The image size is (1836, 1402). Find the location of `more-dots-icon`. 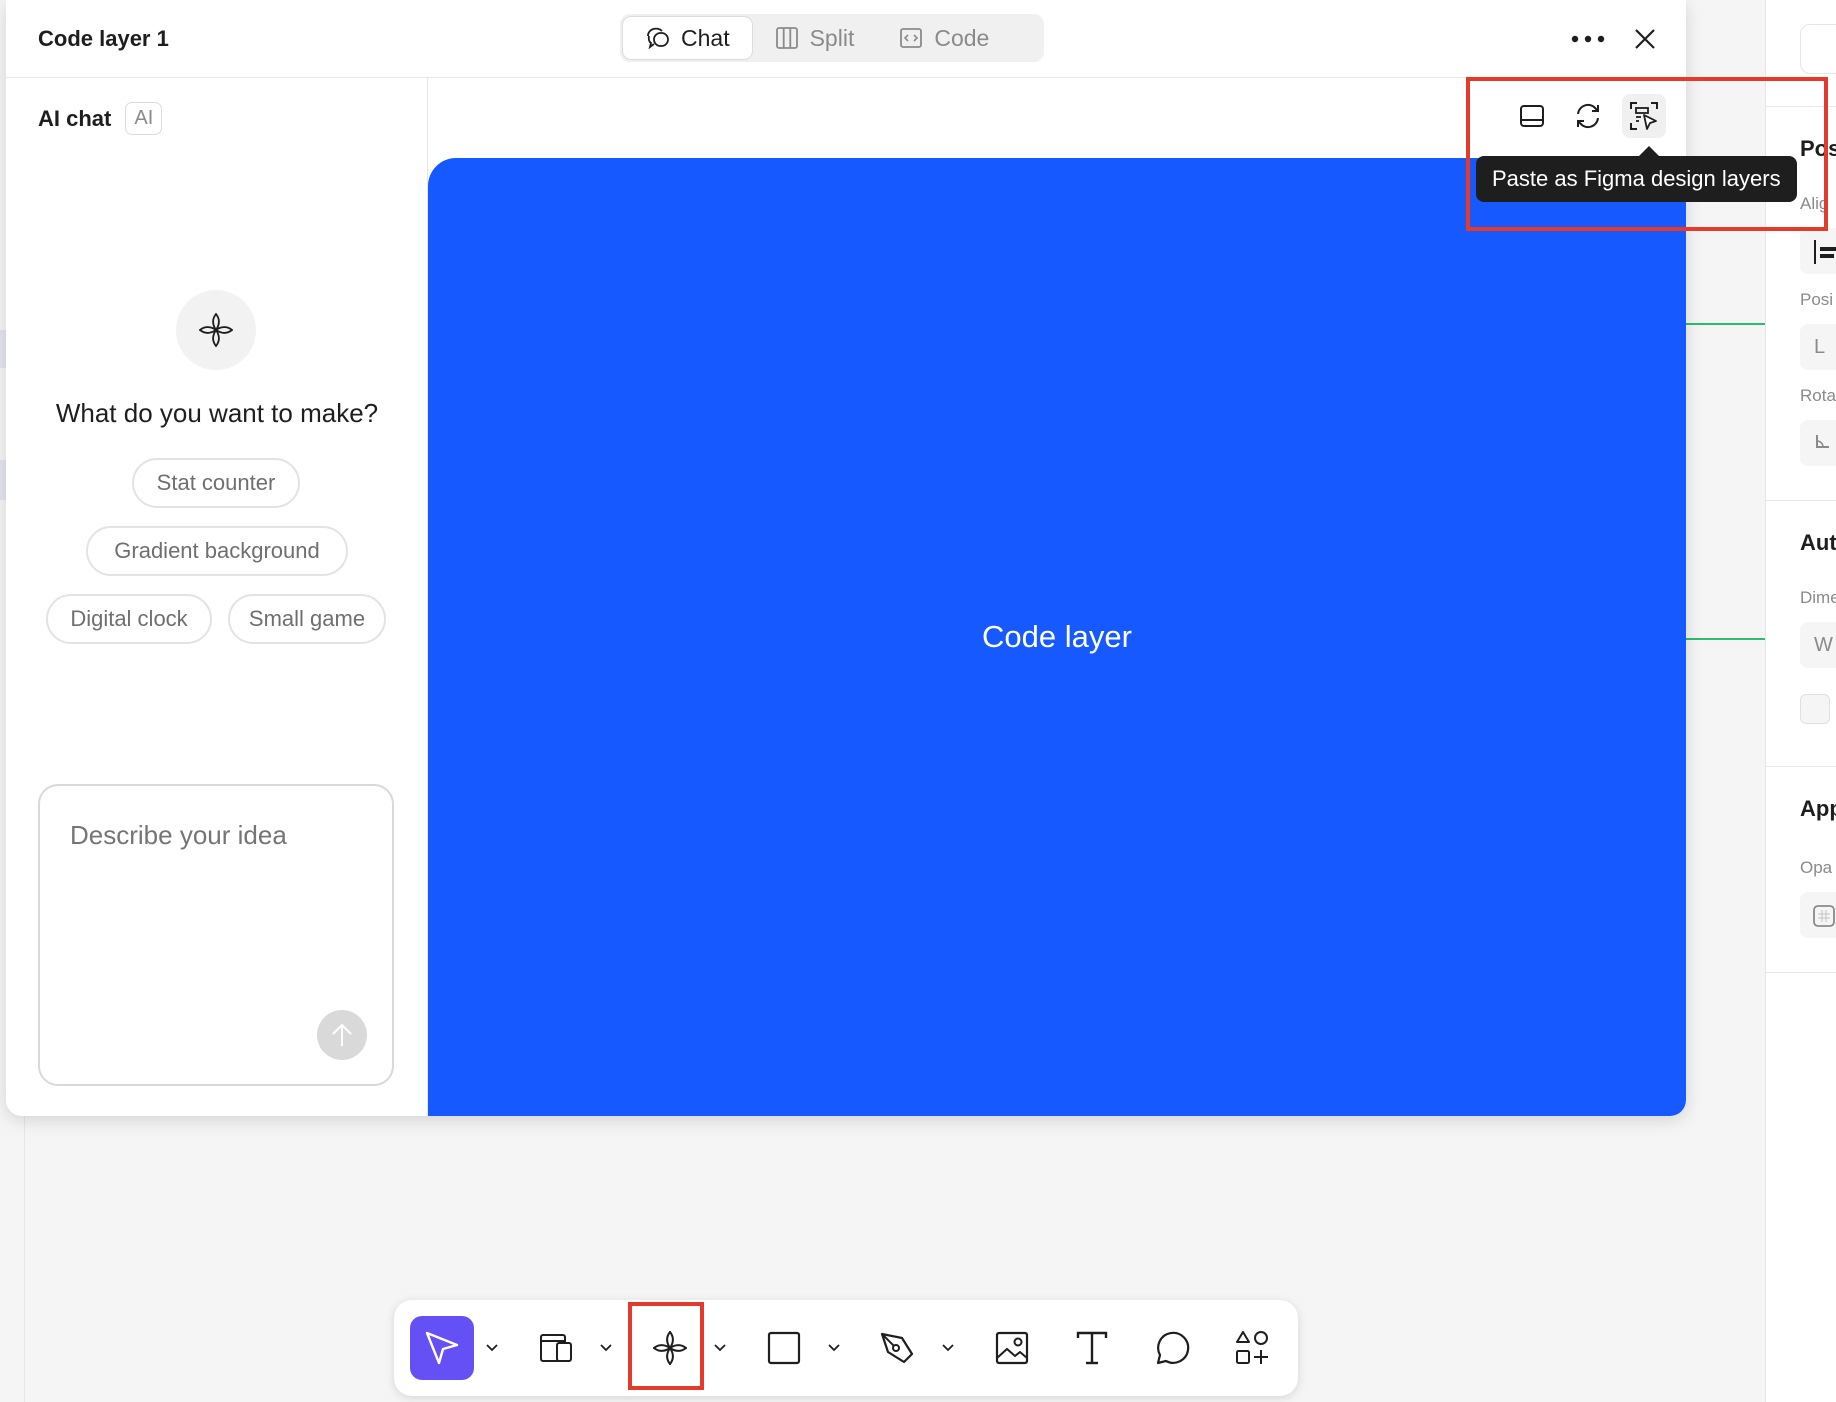

more-dots-icon is located at coordinates (1588, 39).